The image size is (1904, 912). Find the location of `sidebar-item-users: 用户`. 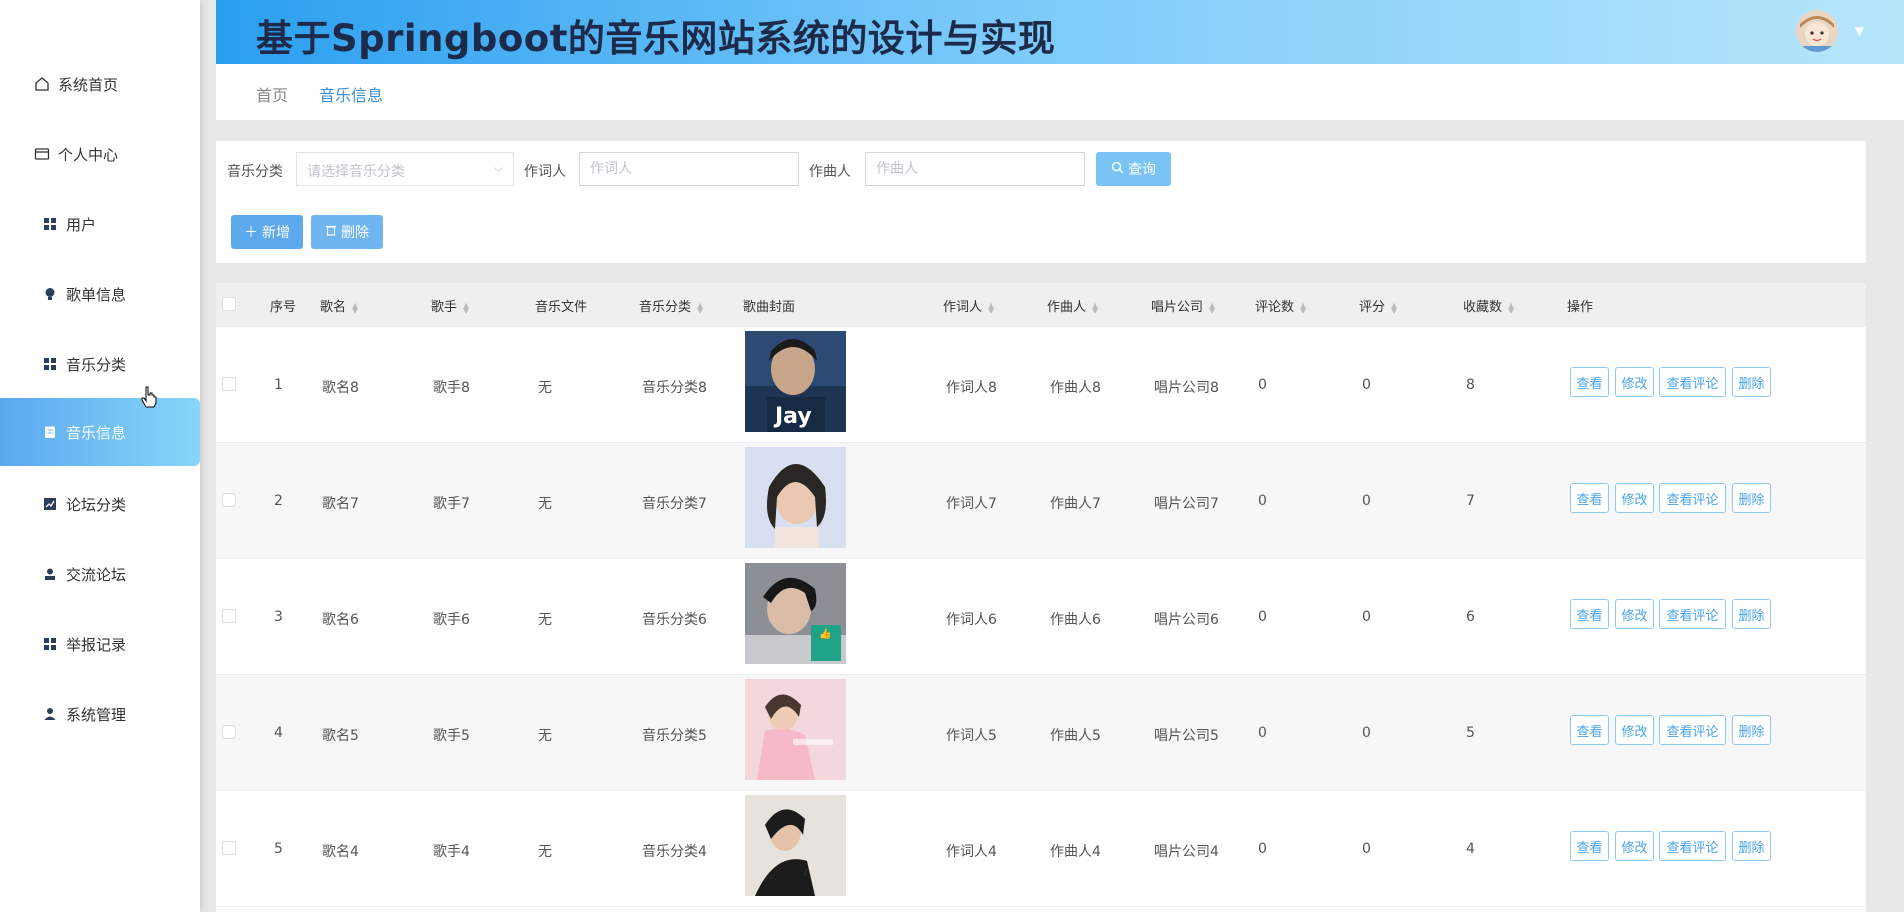

sidebar-item-users: 用户 is located at coordinates (100, 224).